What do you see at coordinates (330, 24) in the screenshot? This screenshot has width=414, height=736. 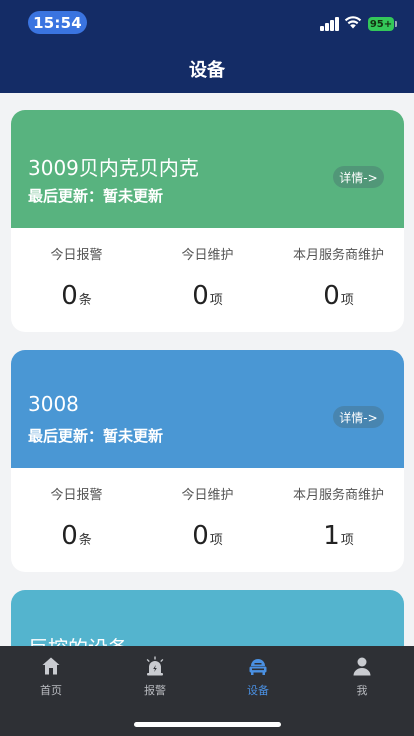 I see `cellular-signal-icon` at bounding box center [330, 24].